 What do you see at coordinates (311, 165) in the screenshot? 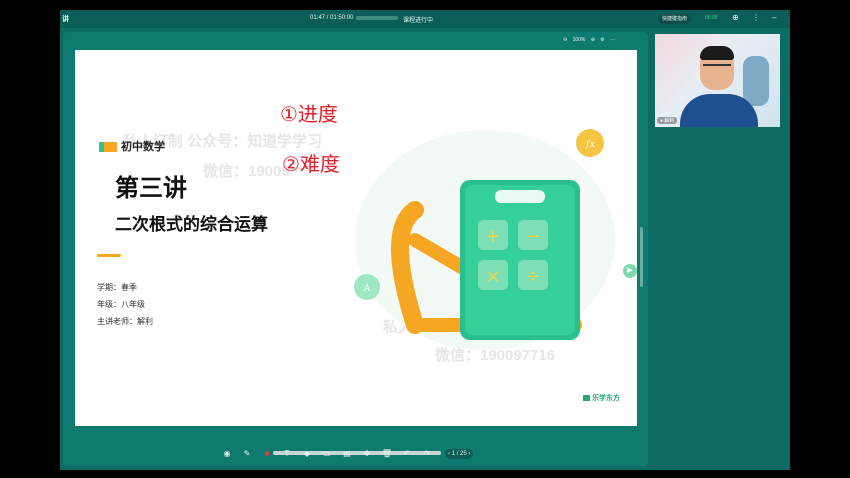
I see `handwritten-annotation: ②难度` at bounding box center [311, 165].